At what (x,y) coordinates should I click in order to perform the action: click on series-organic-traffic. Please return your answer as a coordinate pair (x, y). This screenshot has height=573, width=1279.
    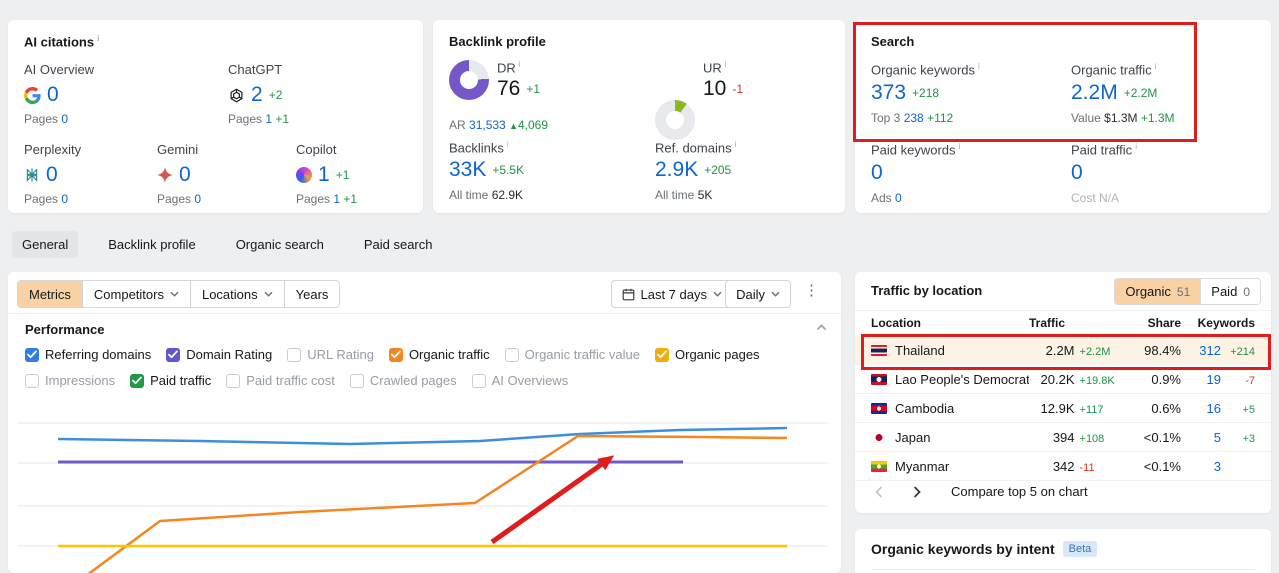
    Looking at the image, I should click on (437, 503).